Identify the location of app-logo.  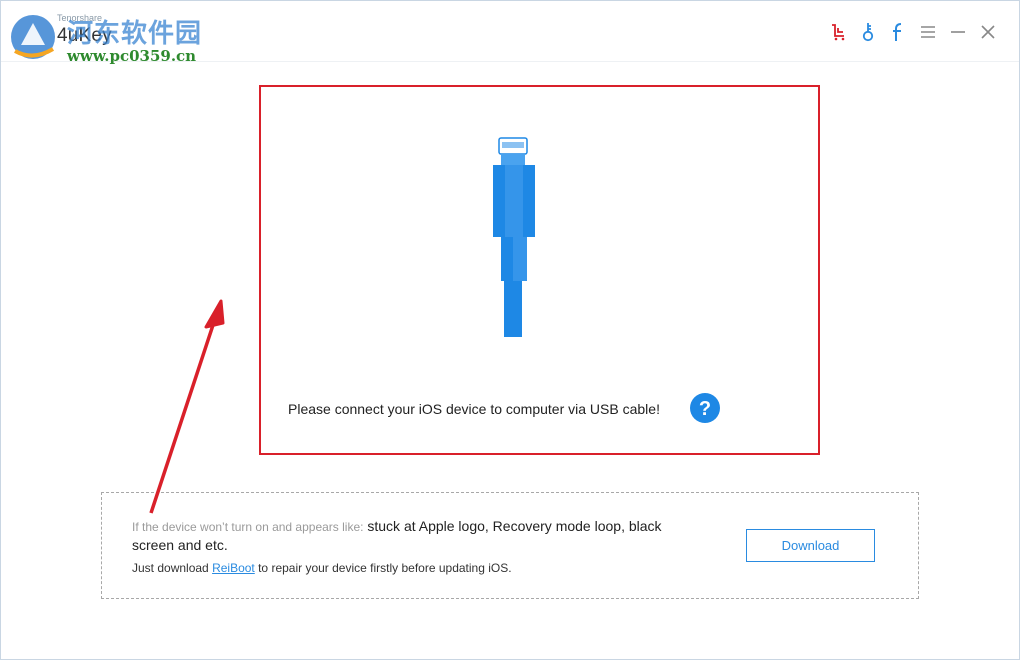
(33, 37).